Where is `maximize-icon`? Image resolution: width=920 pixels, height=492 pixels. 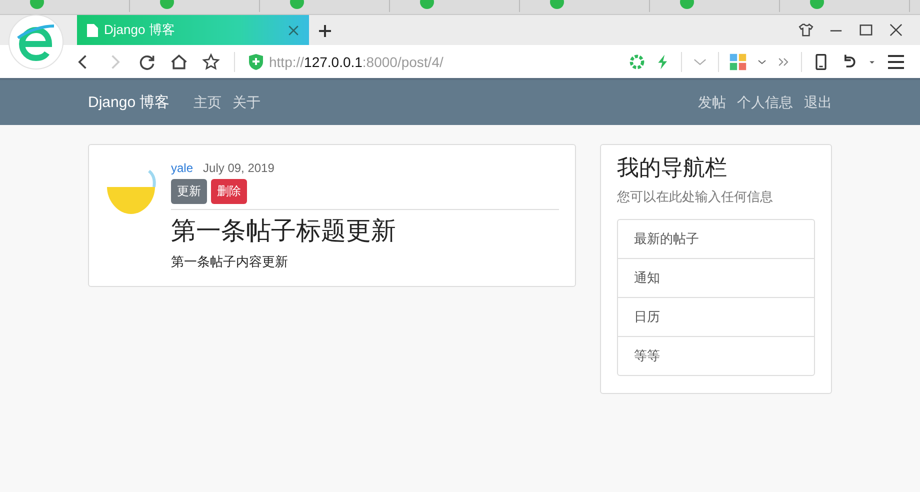
maximize-icon is located at coordinates (866, 30).